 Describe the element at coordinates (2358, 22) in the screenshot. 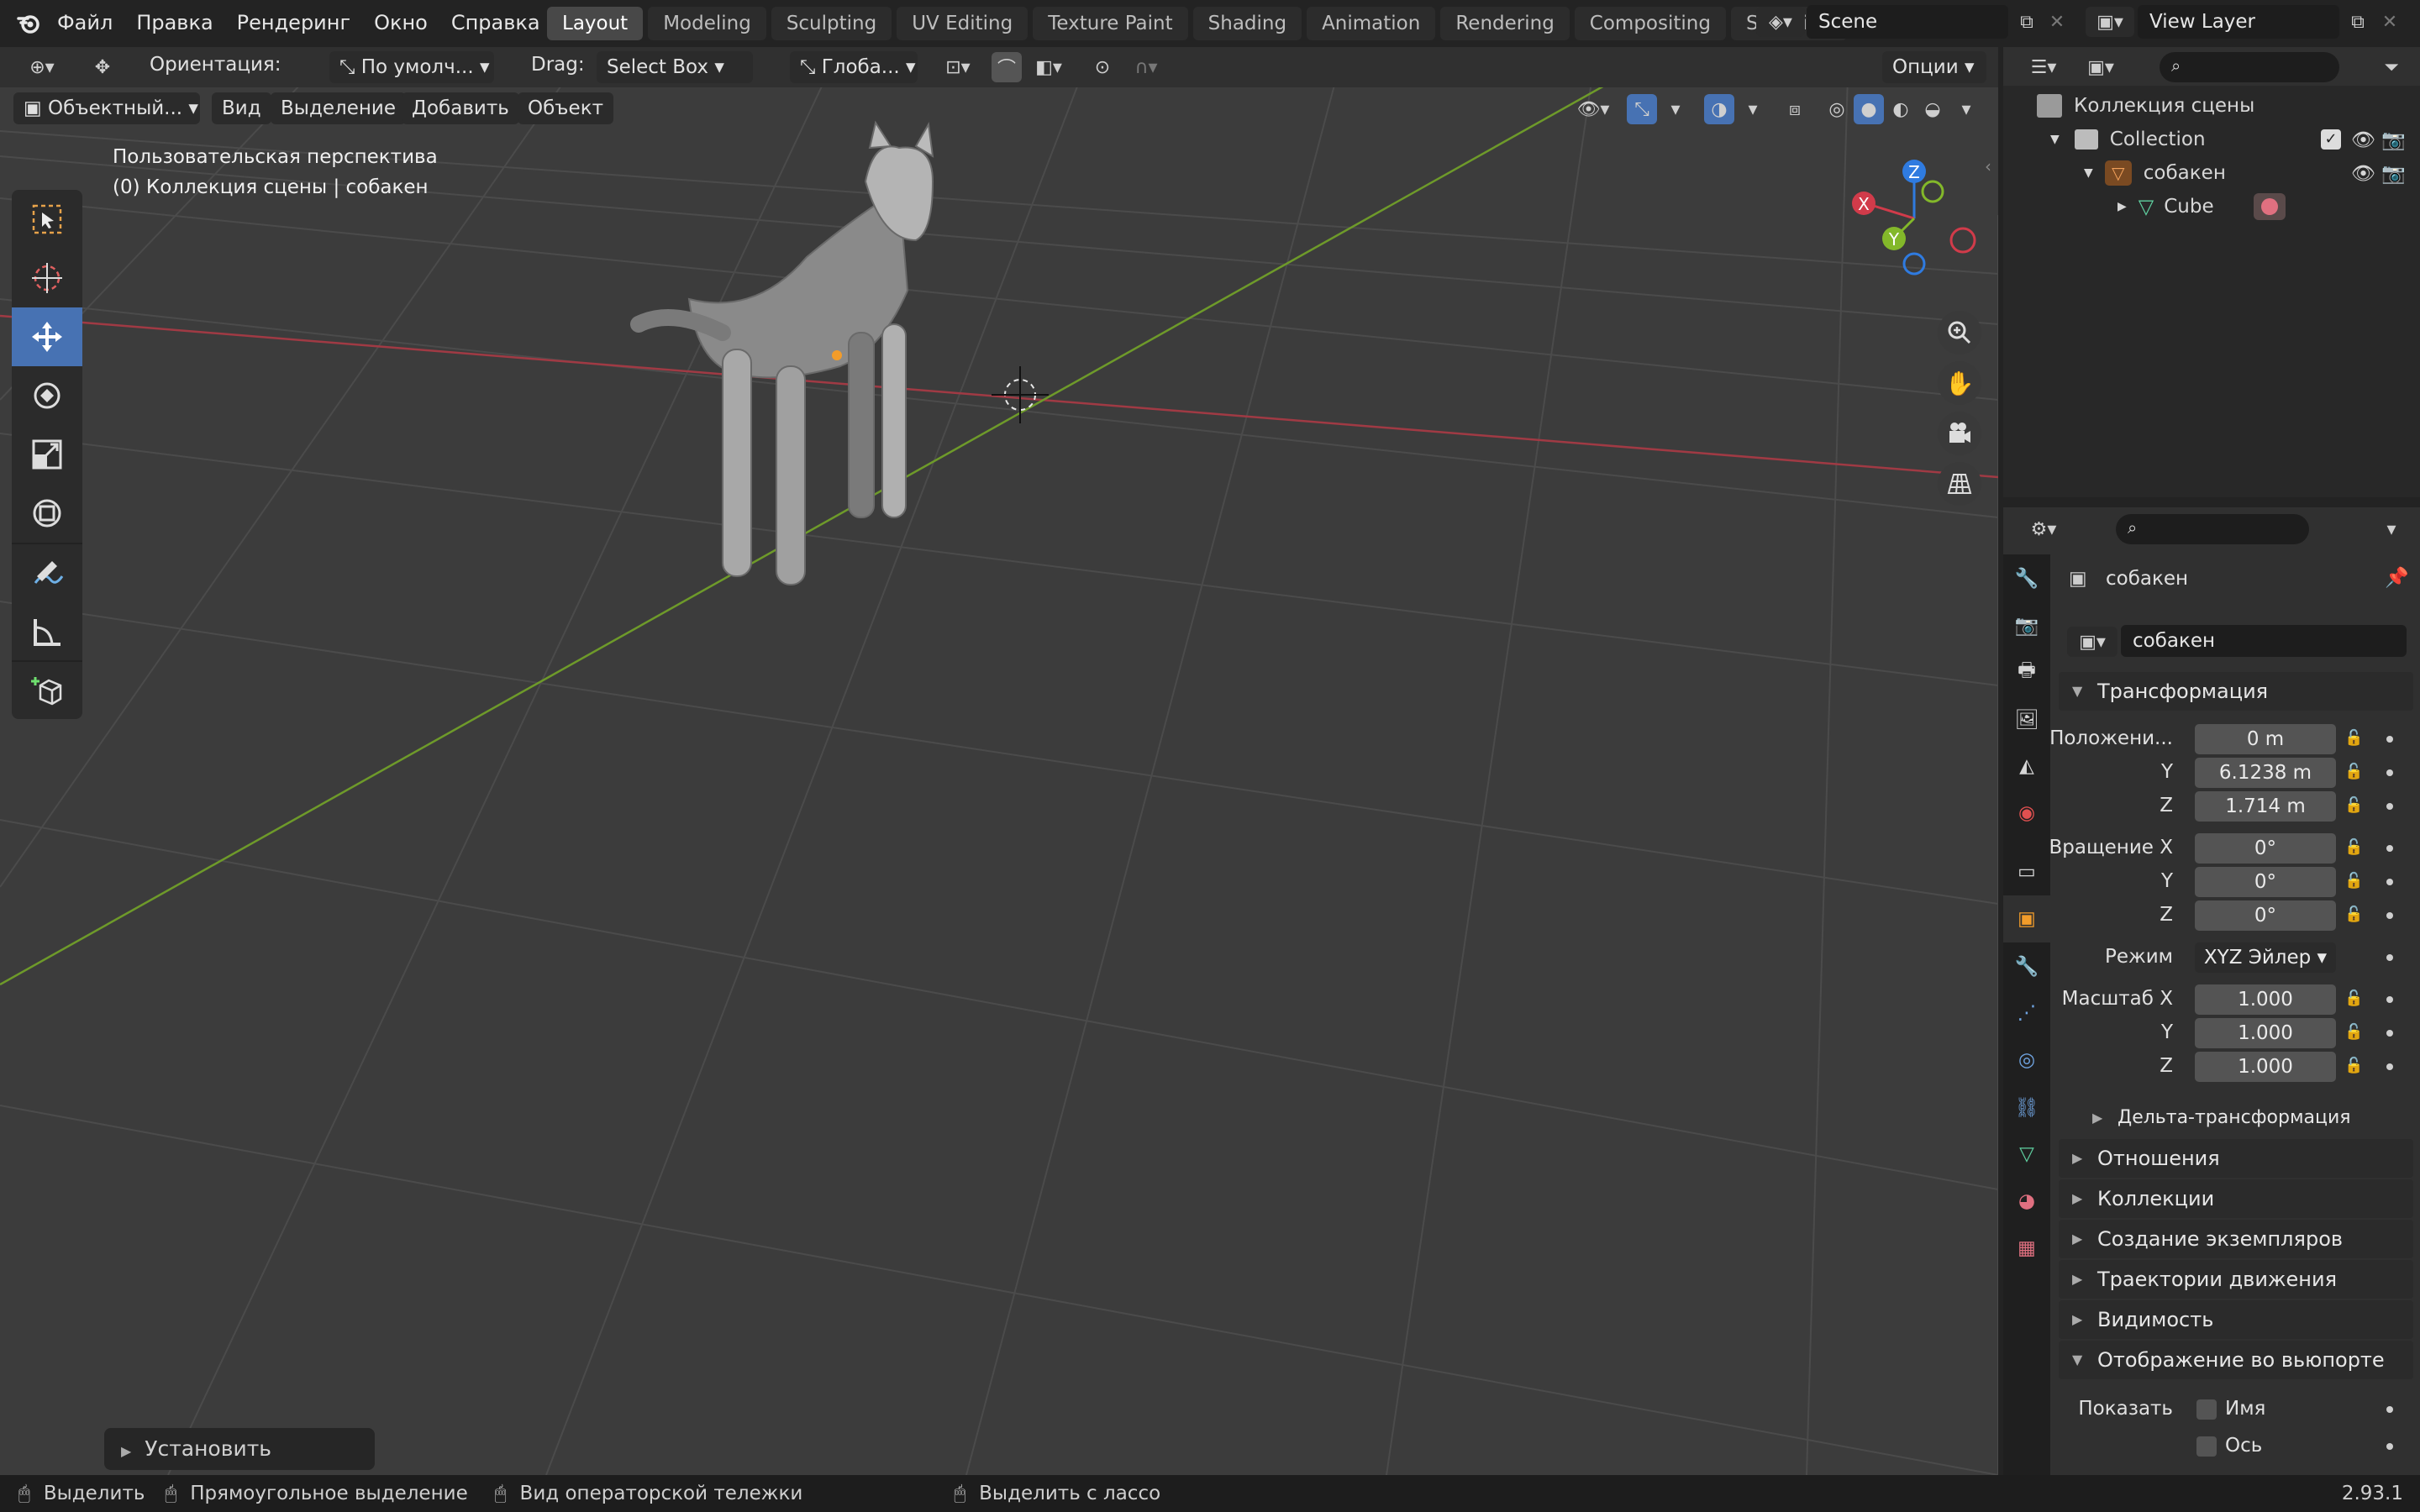

I see `new-view-layer-icon: ⧉` at that location.